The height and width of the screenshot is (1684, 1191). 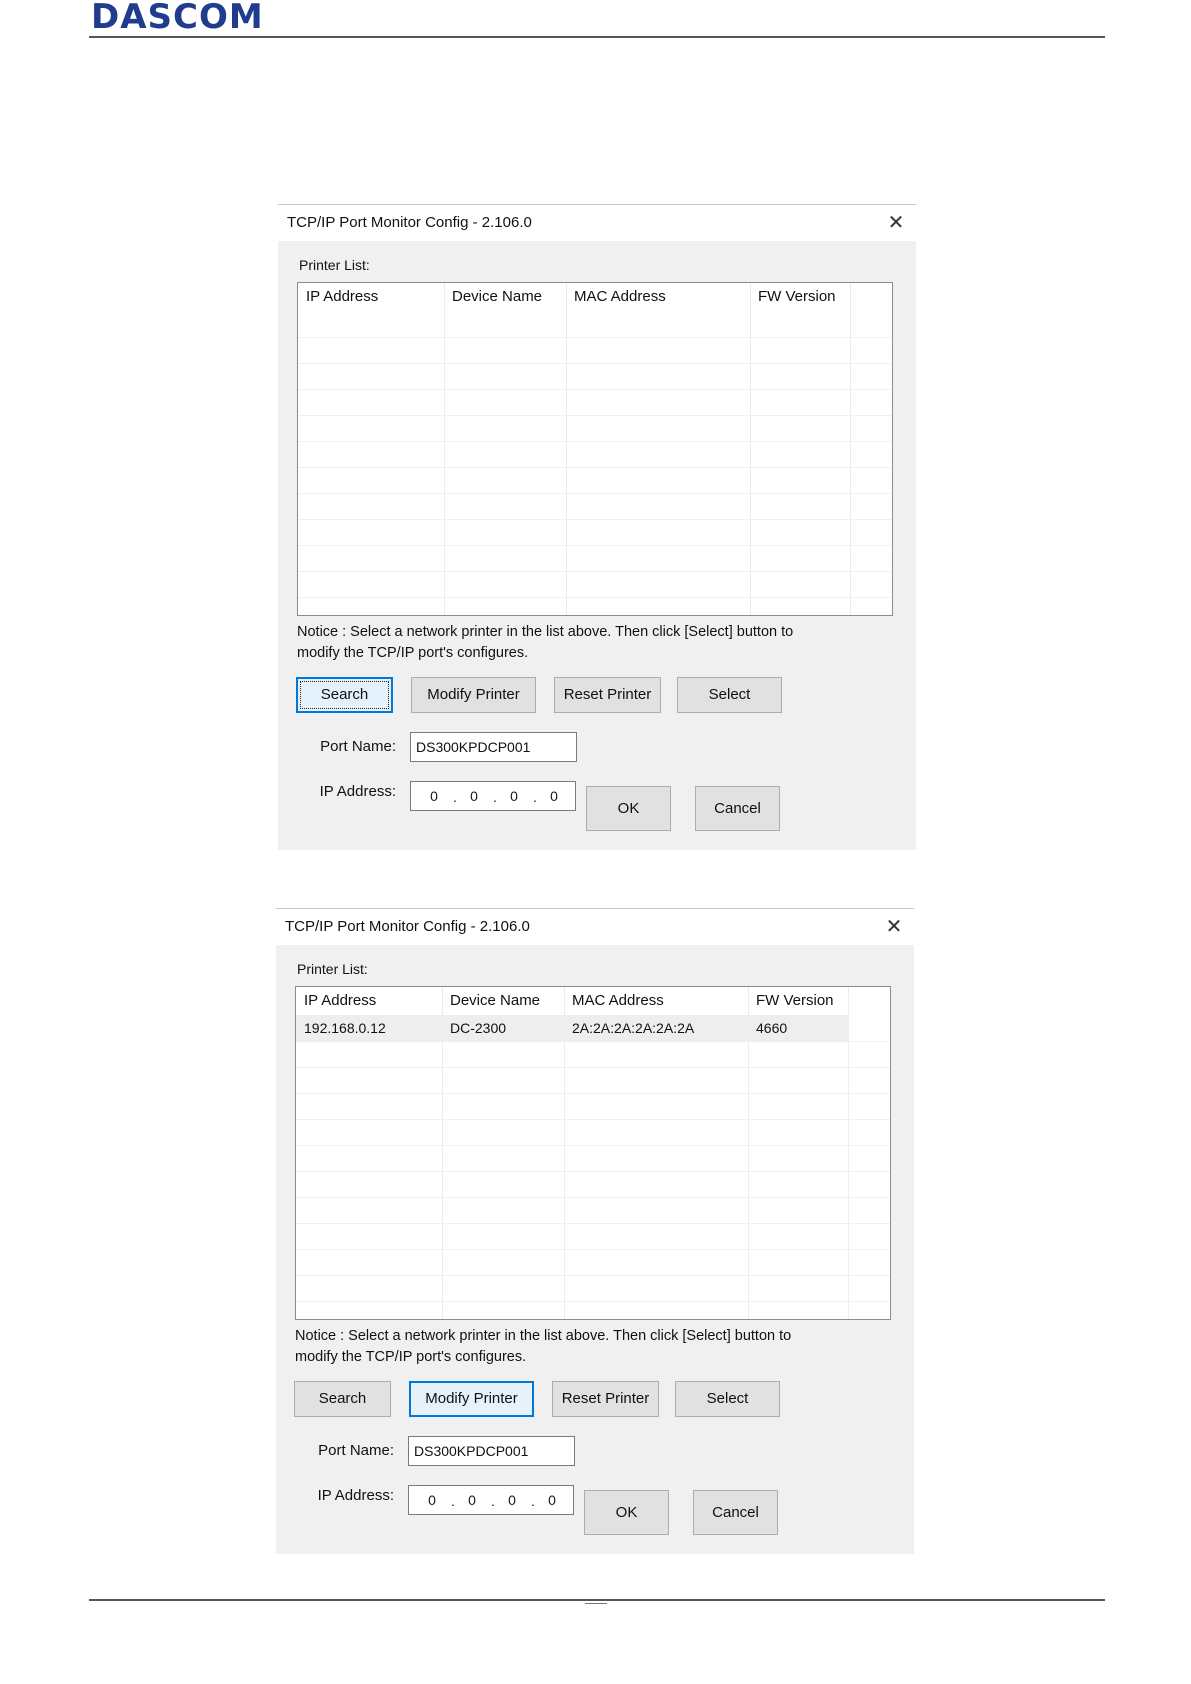 I want to click on cell-ip-address: 192.168.0.12, so click(x=345, y=1028).